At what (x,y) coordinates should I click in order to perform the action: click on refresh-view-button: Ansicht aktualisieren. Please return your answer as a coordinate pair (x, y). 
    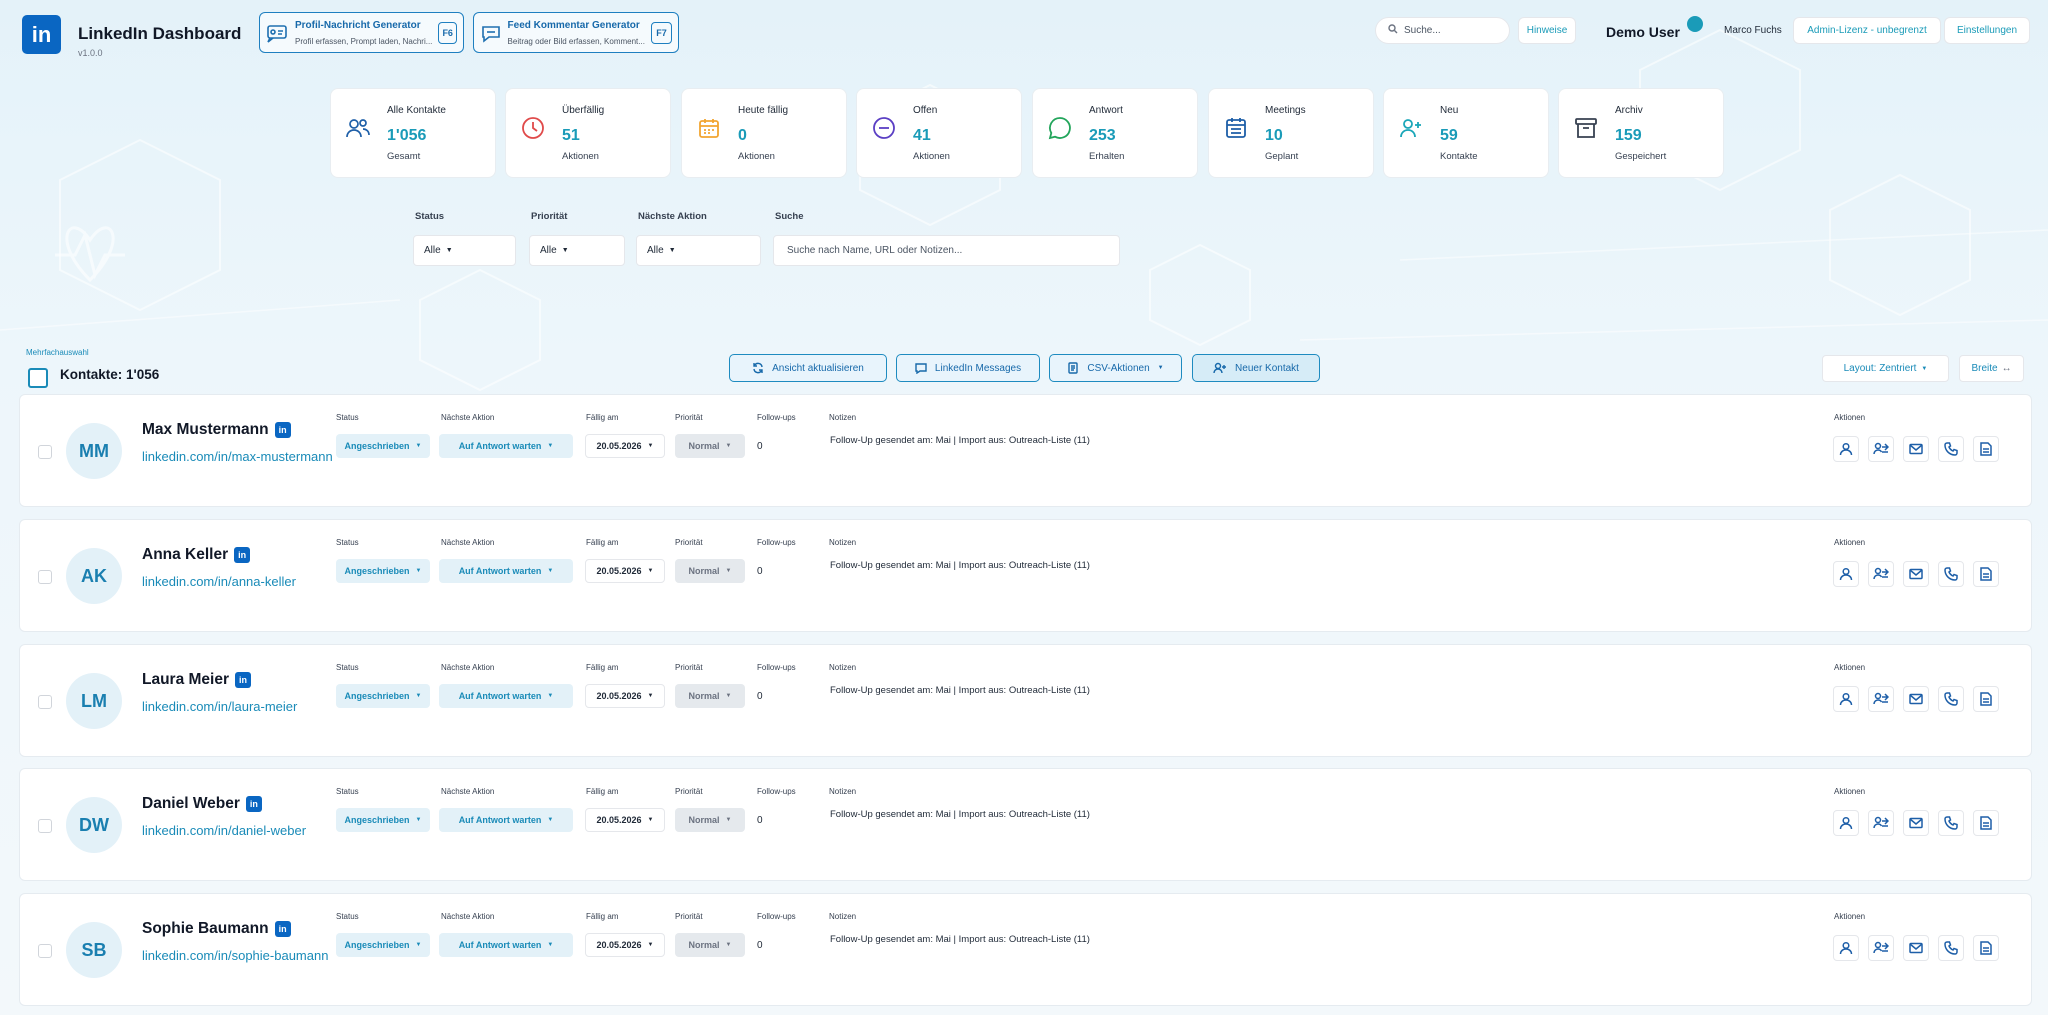
    Looking at the image, I should click on (808, 368).